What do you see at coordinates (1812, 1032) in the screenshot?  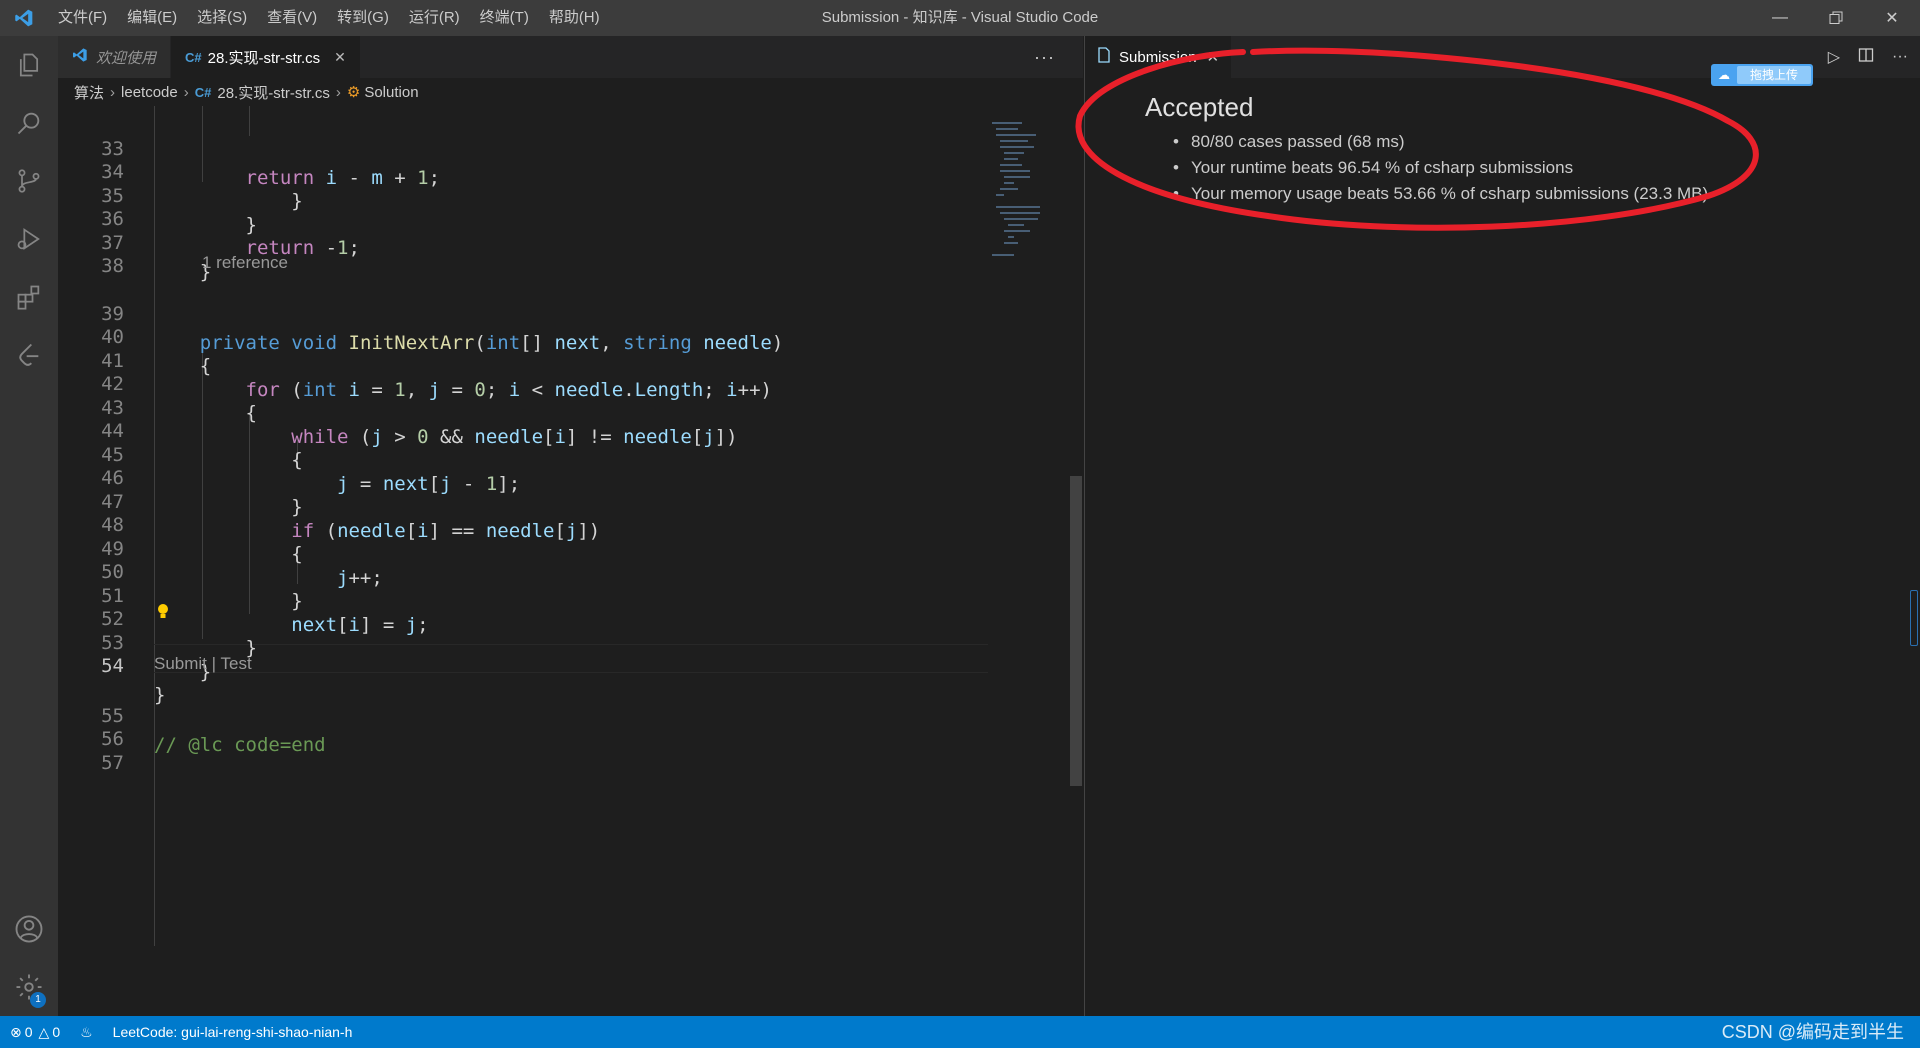 I see `csdn-watermark: CSDN @编码走到半生` at bounding box center [1812, 1032].